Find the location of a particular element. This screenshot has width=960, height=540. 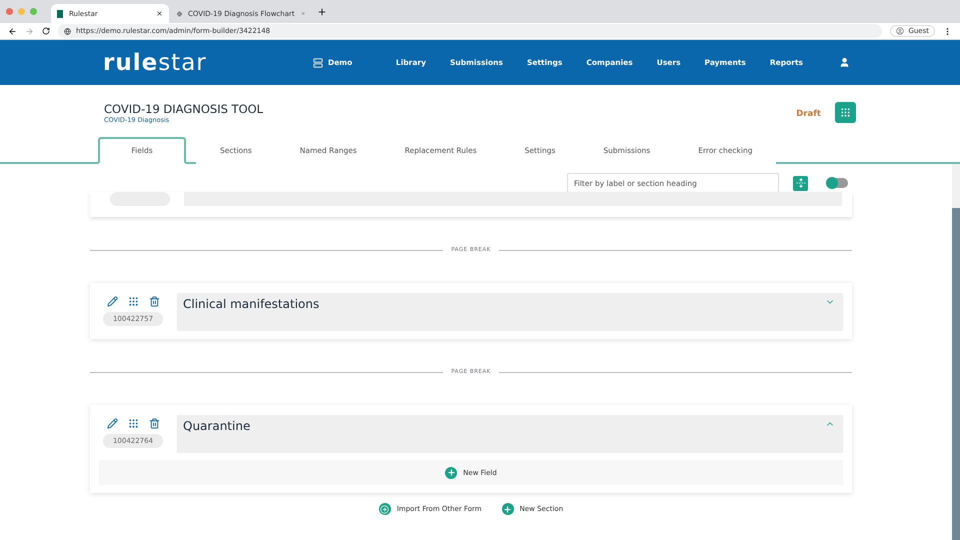

unfold-icon is located at coordinates (801, 183).